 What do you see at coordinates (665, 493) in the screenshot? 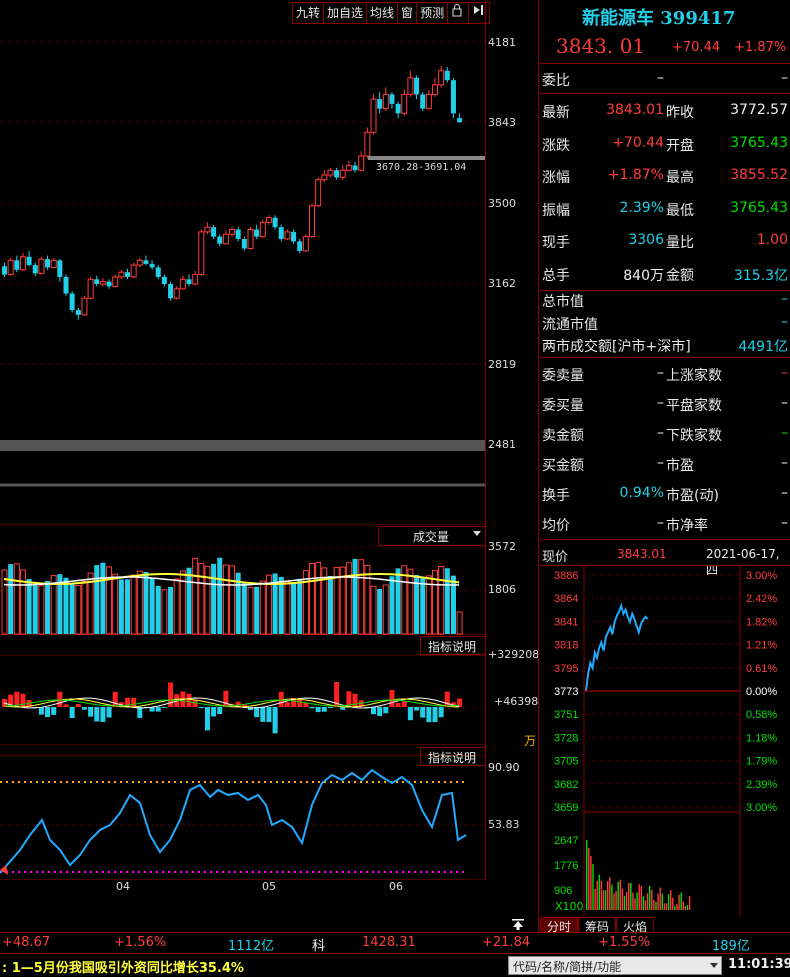
I see `stat-row: 换手 0.94% 市盈(动) –` at bounding box center [665, 493].